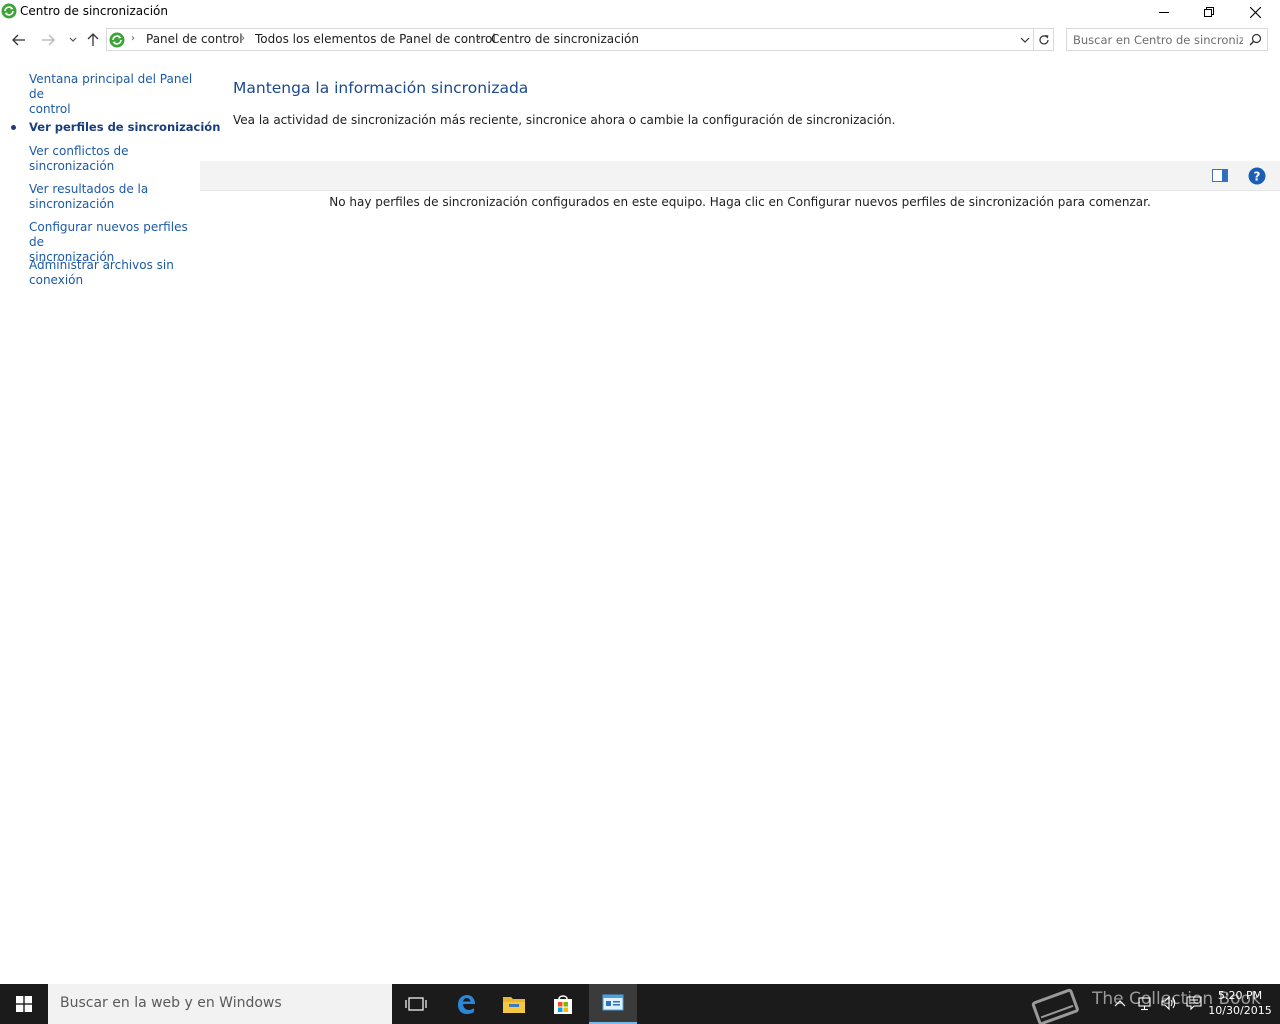  What do you see at coordinates (1144, 1003) in the screenshot?
I see `network-icon` at bounding box center [1144, 1003].